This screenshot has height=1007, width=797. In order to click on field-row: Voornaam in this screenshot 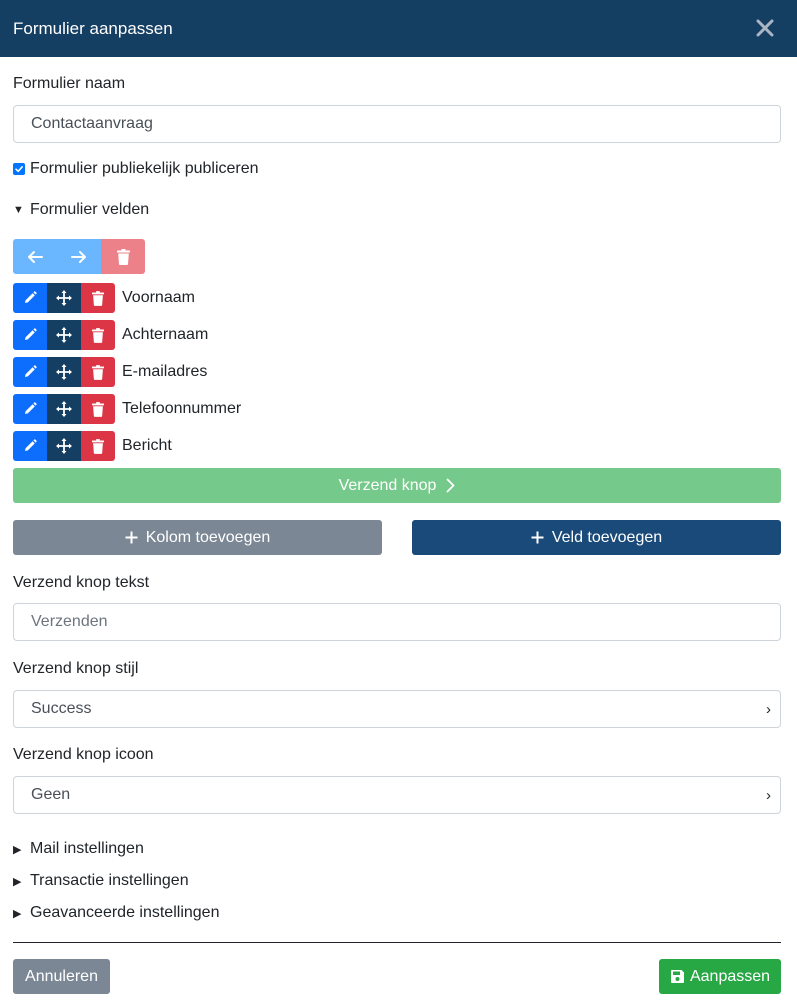, I will do `click(104, 298)`.